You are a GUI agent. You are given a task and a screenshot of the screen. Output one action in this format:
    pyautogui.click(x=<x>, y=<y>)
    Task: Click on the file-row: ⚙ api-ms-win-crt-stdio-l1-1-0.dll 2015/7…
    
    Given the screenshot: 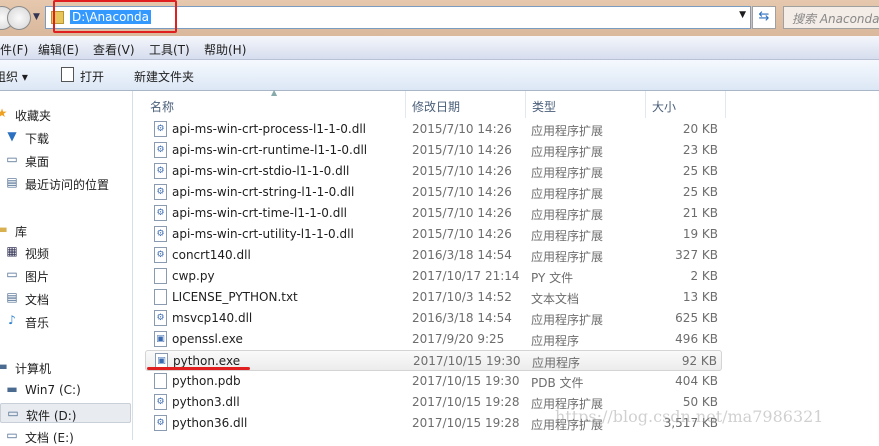 What is the action you would take?
    pyautogui.click(x=433, y=171)
    